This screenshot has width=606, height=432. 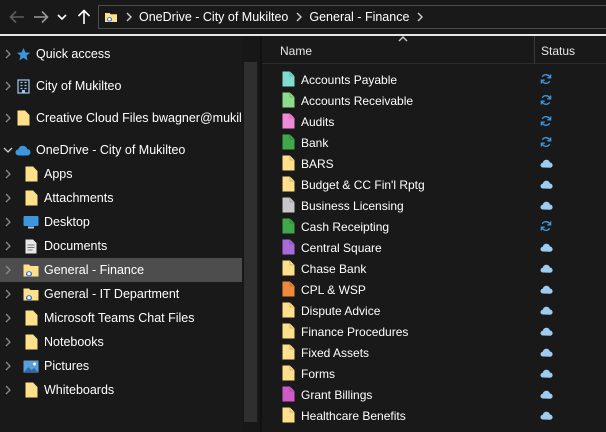 I want to click on file-name: Healthcare Benefits, so click(x=353, y=416).